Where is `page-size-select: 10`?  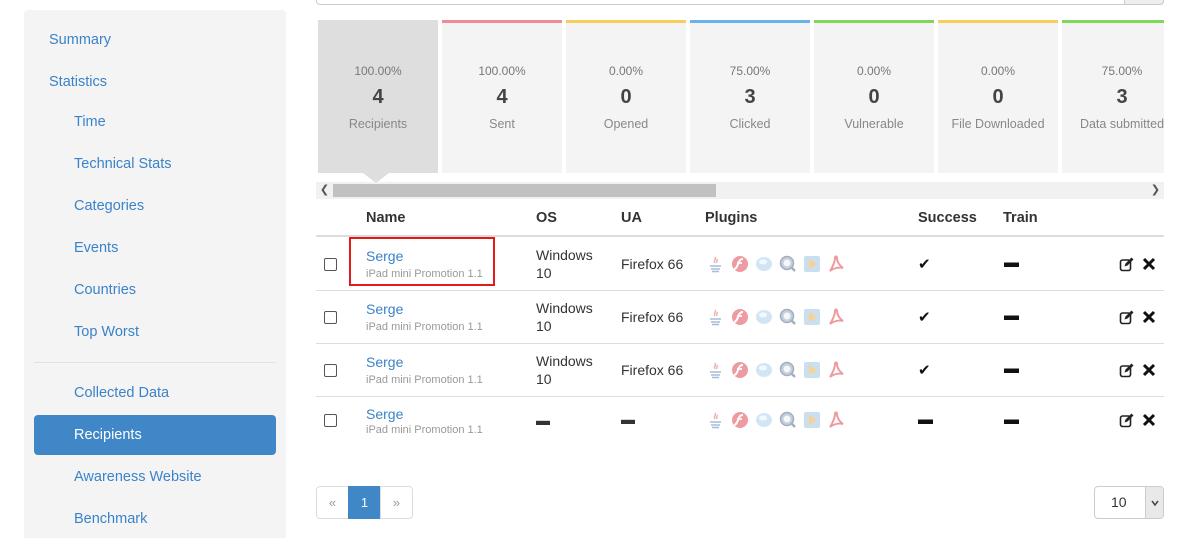
page-size-select: 10 is located at coordinates (1129, 502).